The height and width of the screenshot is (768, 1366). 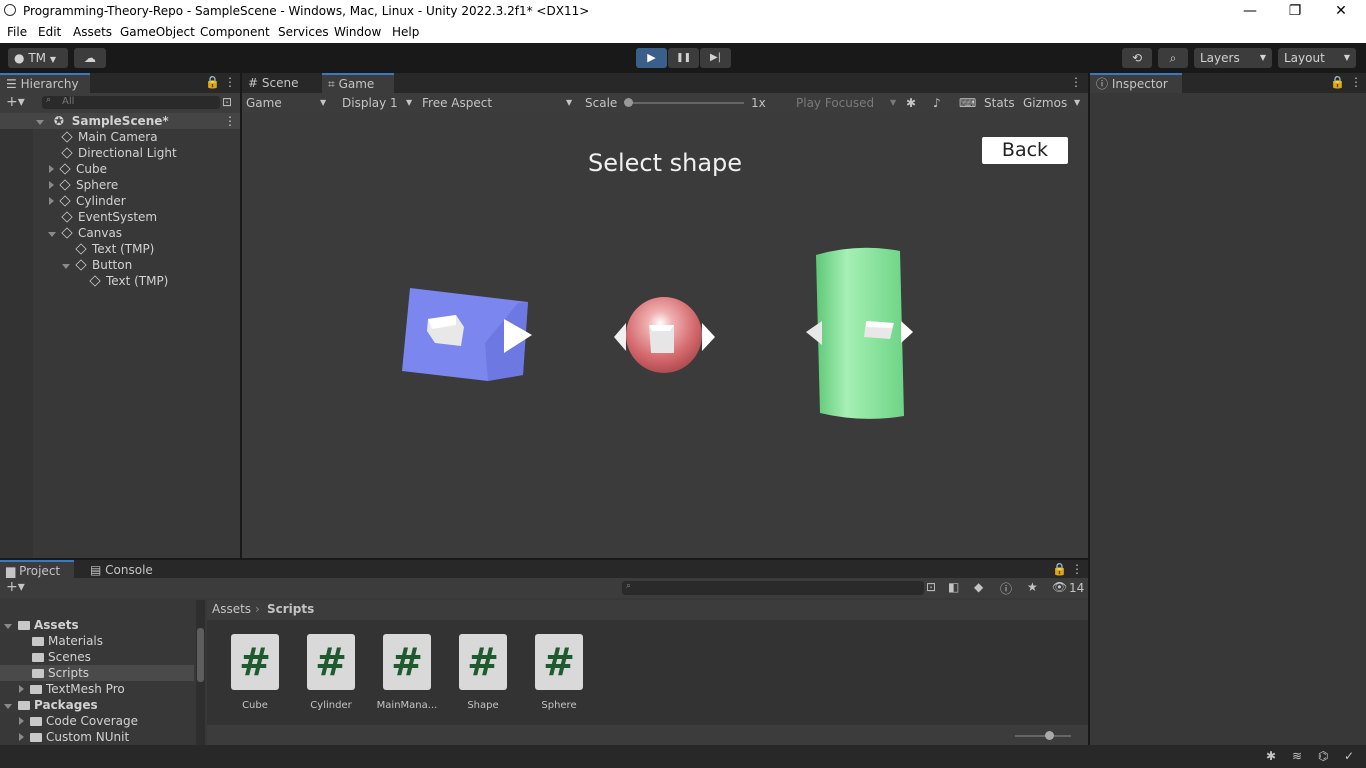 I want to click on menu-edit: Edit, so click(x=49, y=32).